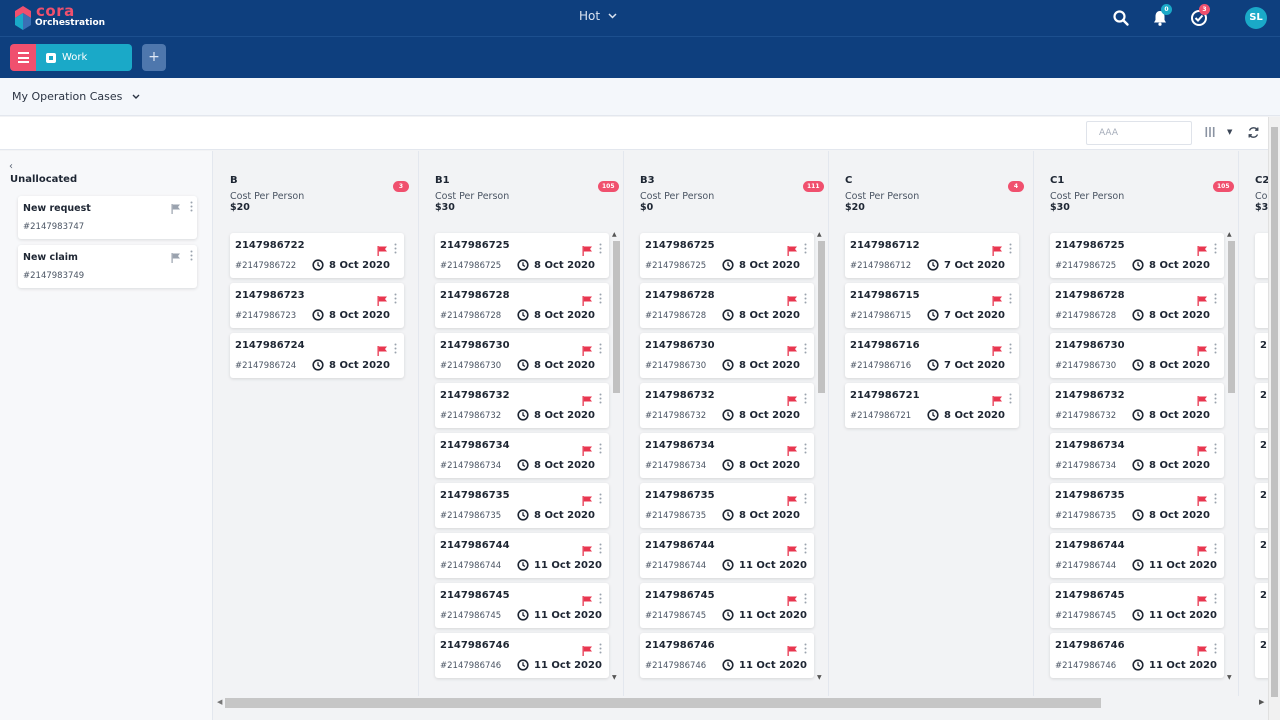 This screenshot has height=720, width=1280. Describe the element at coordinates (317, 355) in the screenshot. I see `case-card: 2147986724 #2147986724 8 Oct 2020` at that location.